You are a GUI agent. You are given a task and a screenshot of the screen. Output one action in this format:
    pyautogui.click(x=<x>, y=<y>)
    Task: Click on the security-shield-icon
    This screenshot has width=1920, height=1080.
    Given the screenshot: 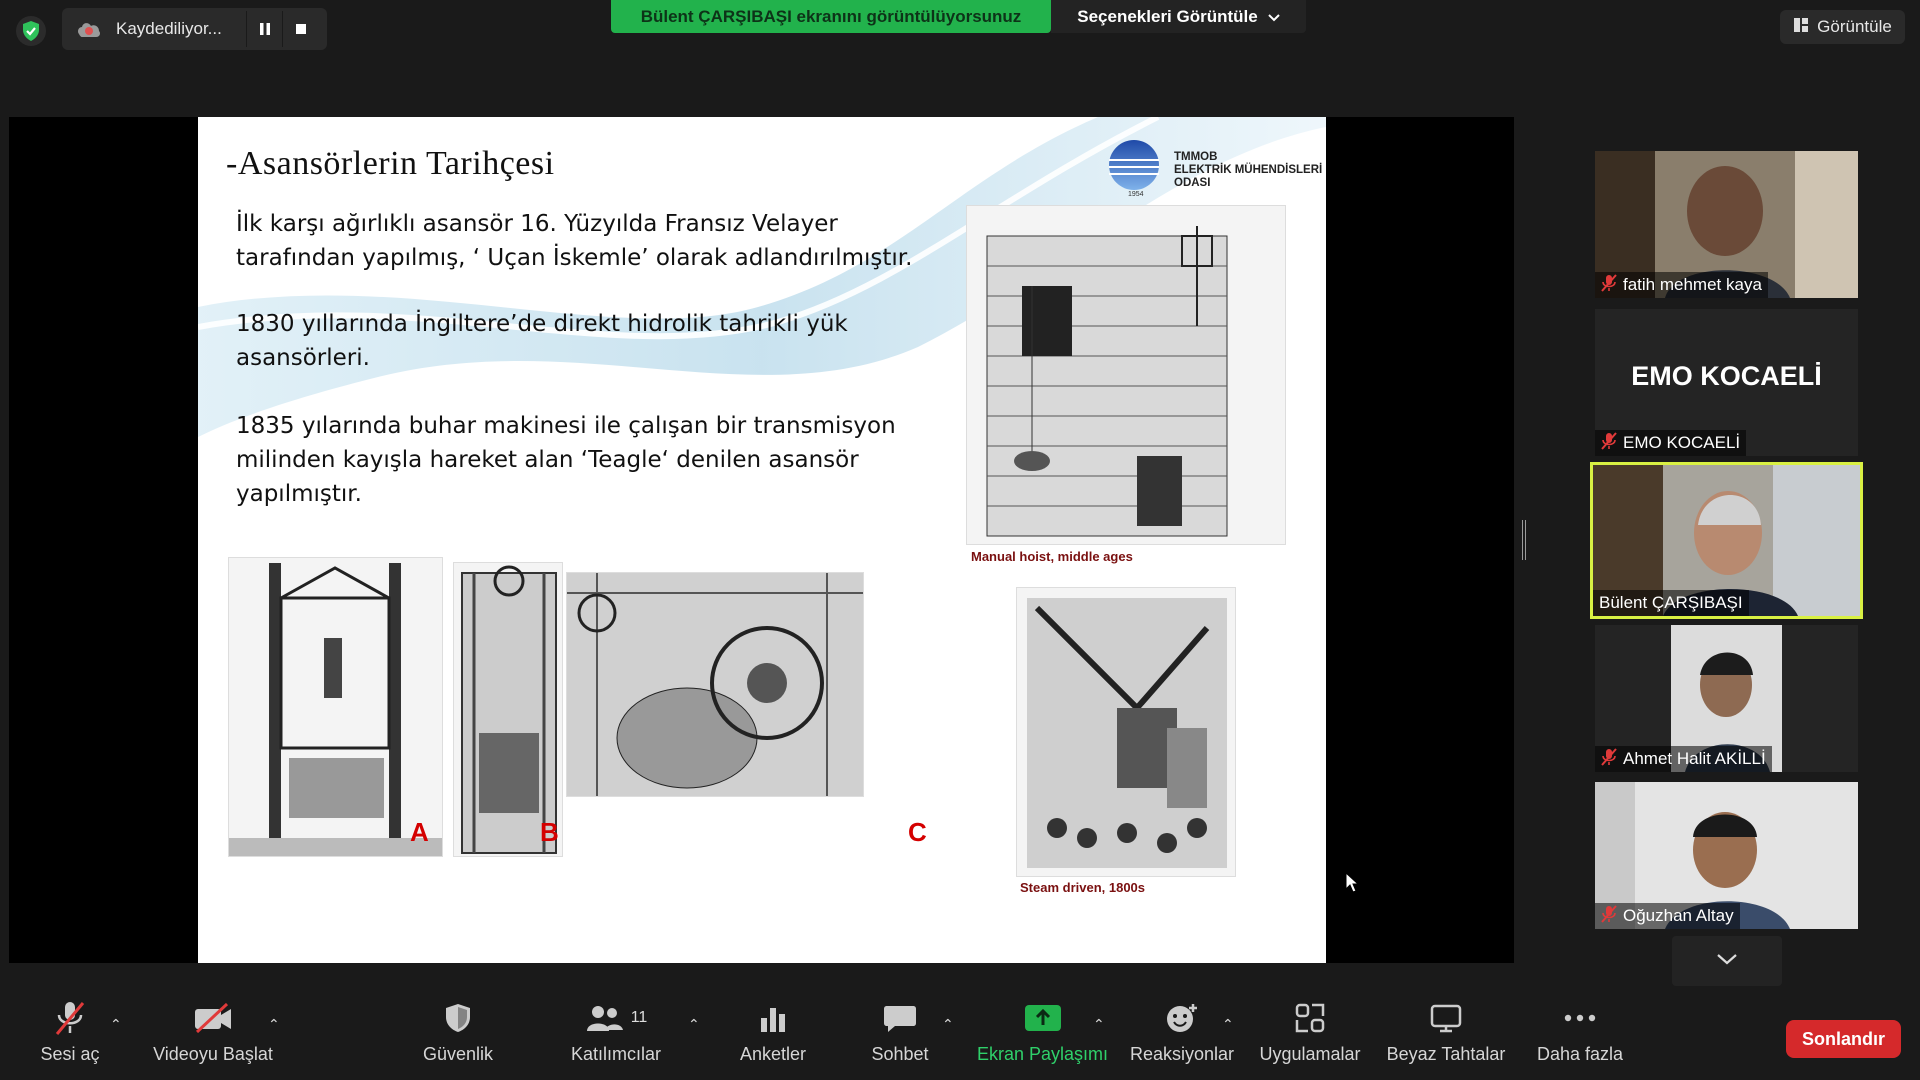 What is the action you would take?
    pyautogui.click(x=31, y=31)
    